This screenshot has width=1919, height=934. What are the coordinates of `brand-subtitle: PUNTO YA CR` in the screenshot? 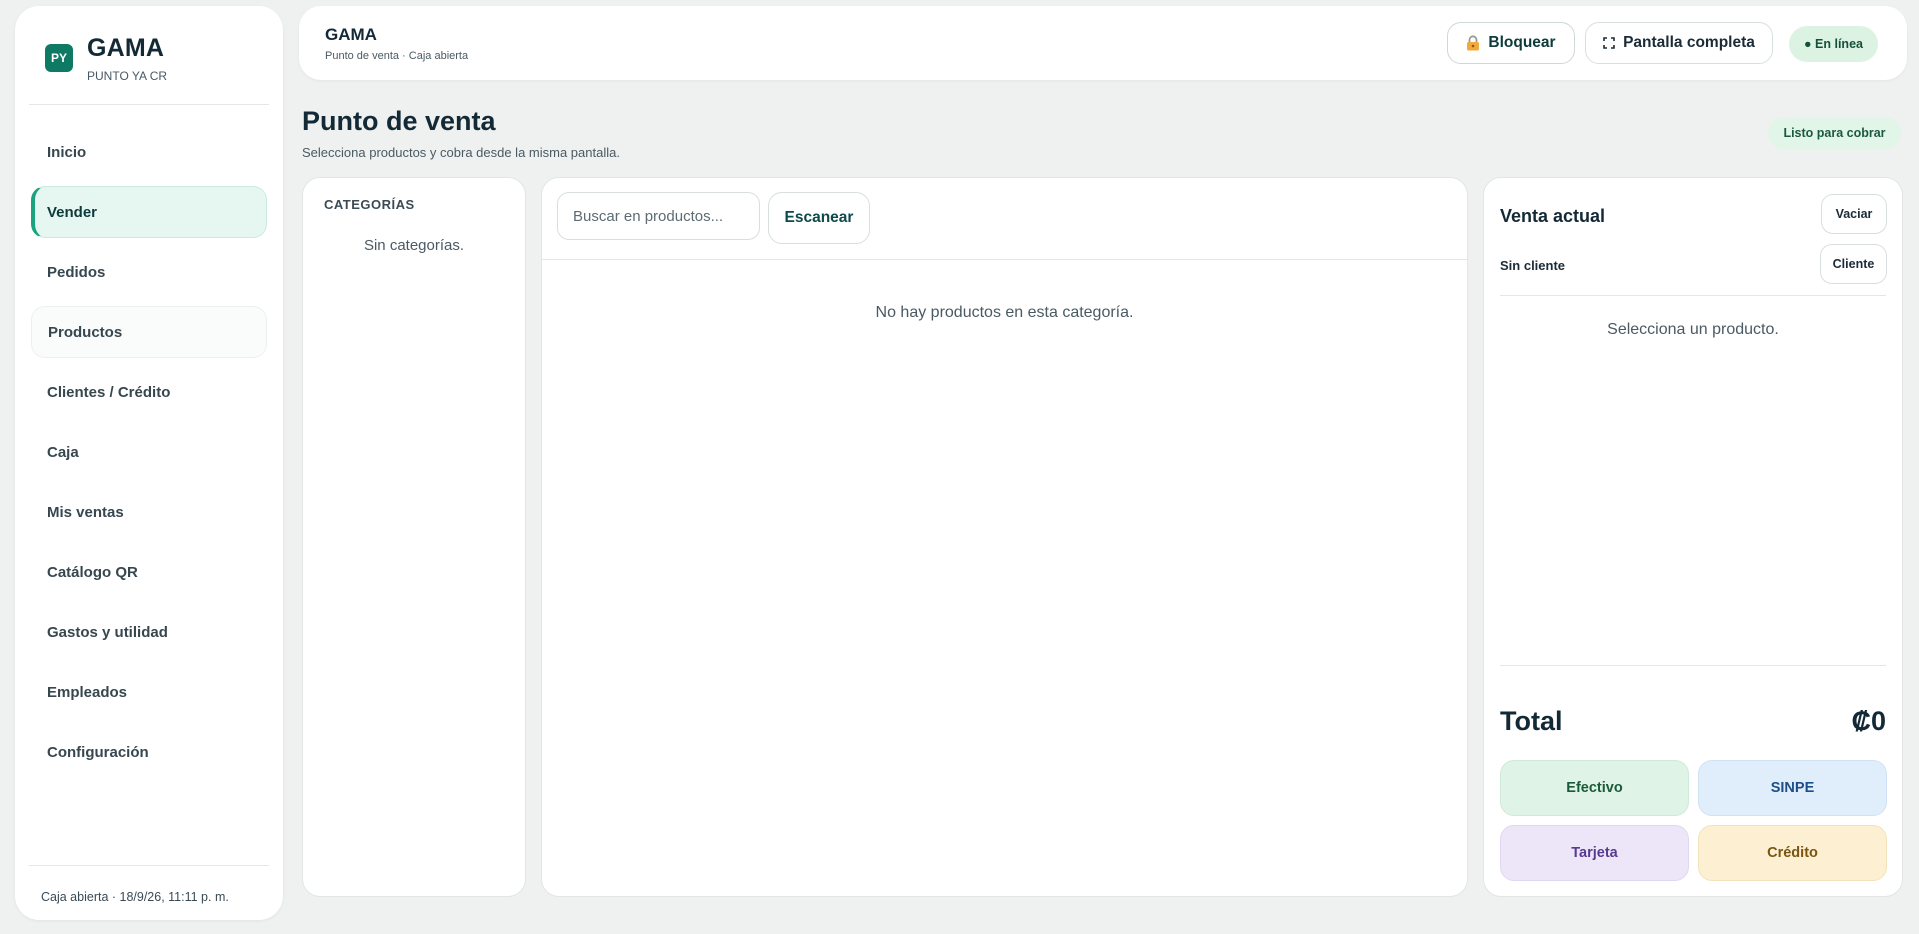 It's located at (127, 76).